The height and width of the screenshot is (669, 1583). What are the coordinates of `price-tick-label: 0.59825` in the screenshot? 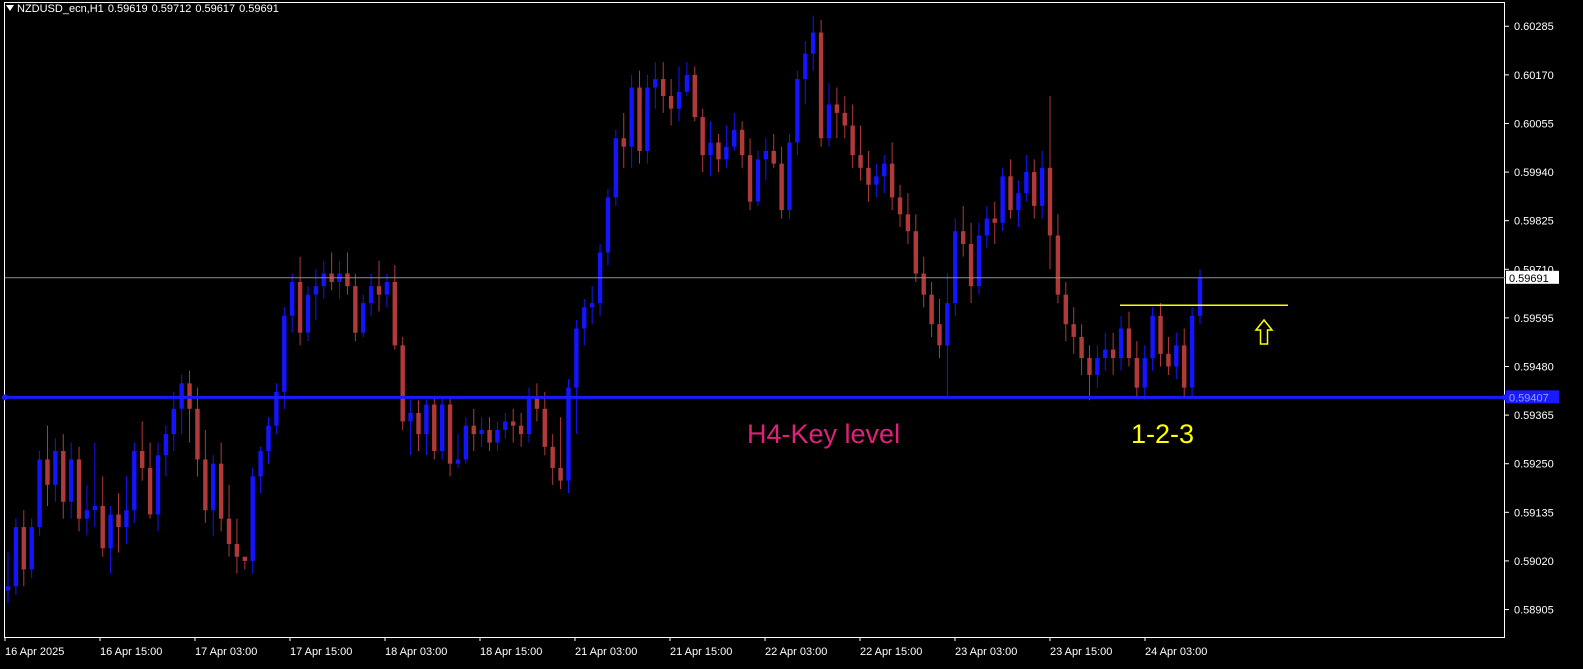 It's located at (1534, 222).